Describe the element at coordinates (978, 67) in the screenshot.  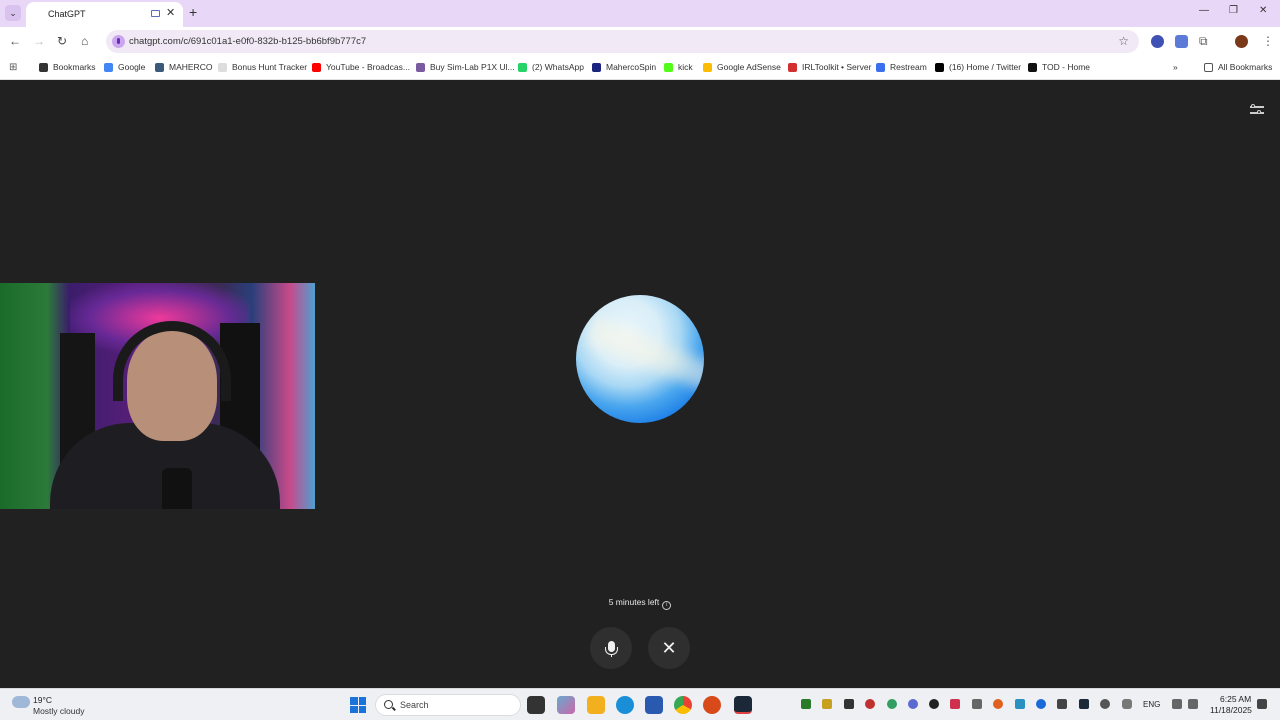
I see `bookmark-item: (16) Home / Twitter` at that location.